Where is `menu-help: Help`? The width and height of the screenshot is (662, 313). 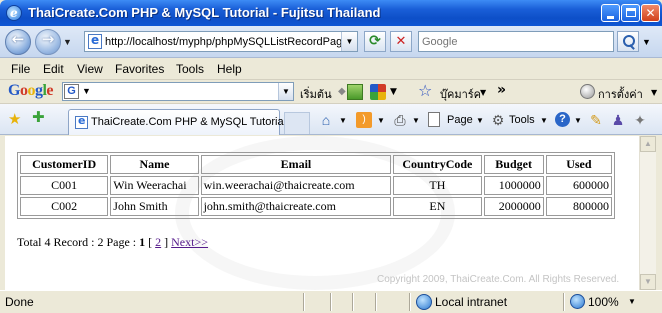
menu-help: Help is located at coordinates (229, 69).